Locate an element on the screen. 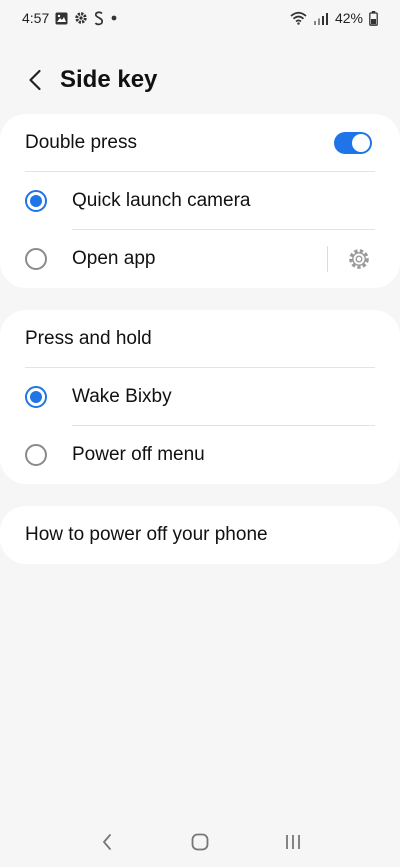  option-label: Quick launch camera is located at coordinates (161, 200).